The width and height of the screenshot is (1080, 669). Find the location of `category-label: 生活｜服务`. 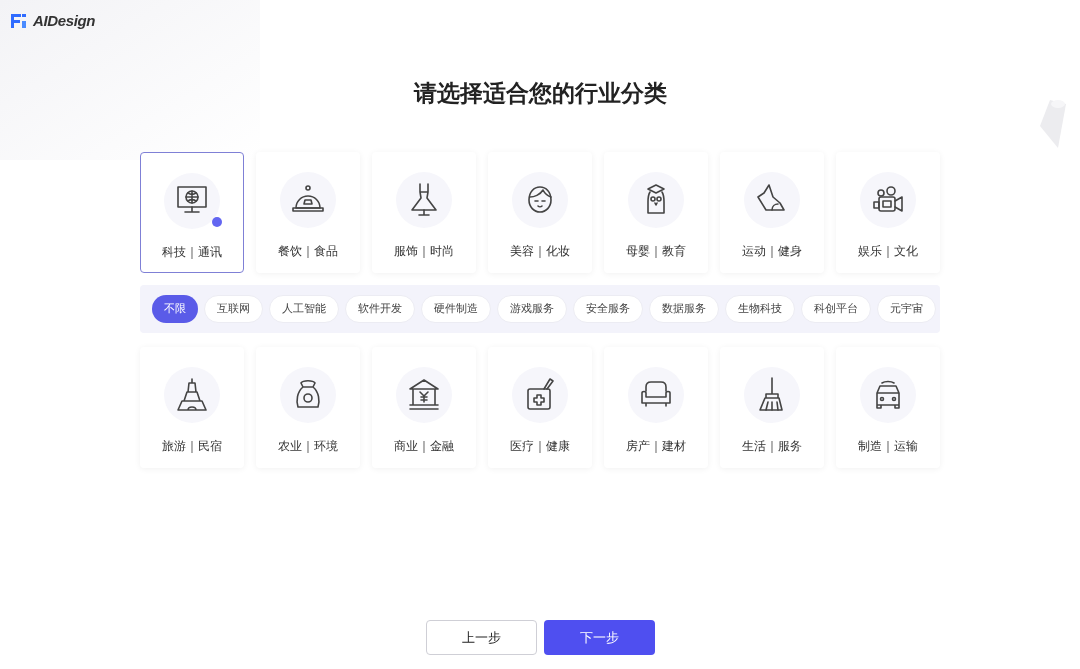

category-label: 生活｜服务 is located at coordinates (772, 446).